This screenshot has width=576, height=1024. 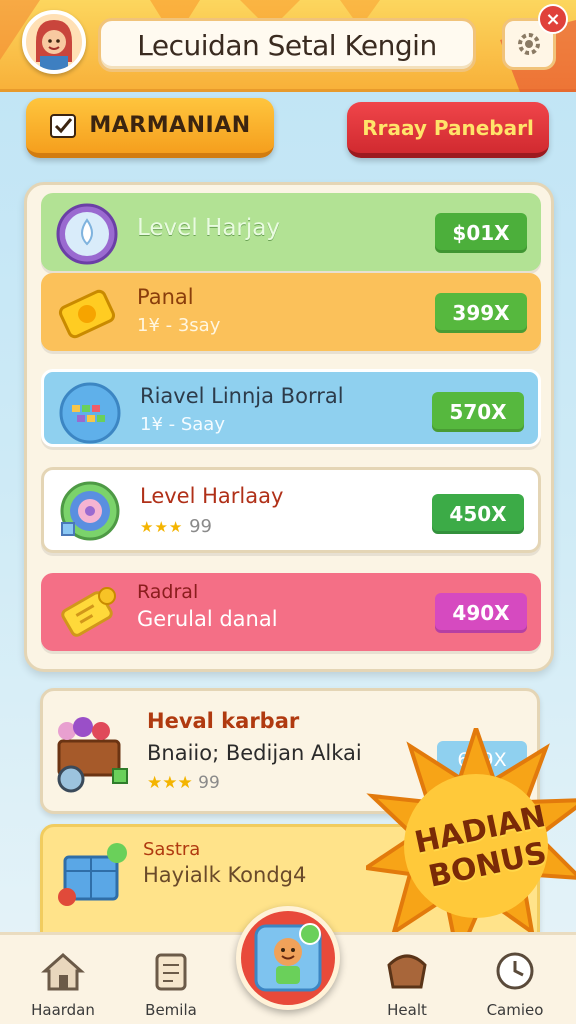 What do you see at coordinates (90, 413) in the screenshot?
I see `gamepad-icon` at bounding box center [90, 413].